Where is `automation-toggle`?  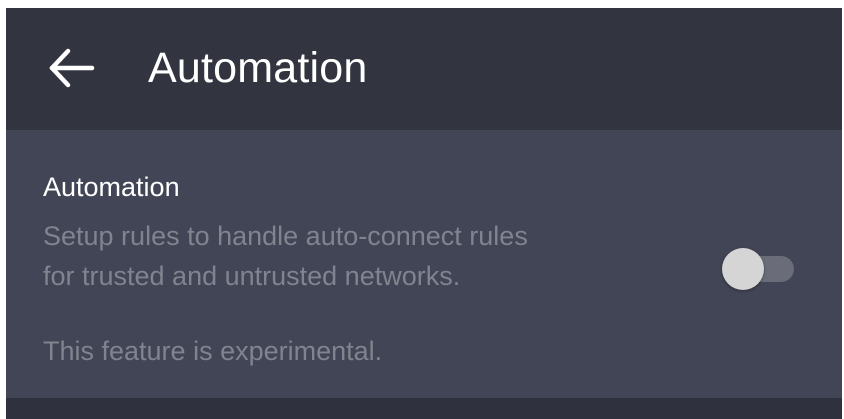 automation-toggle is located at coordinates (760, 268).